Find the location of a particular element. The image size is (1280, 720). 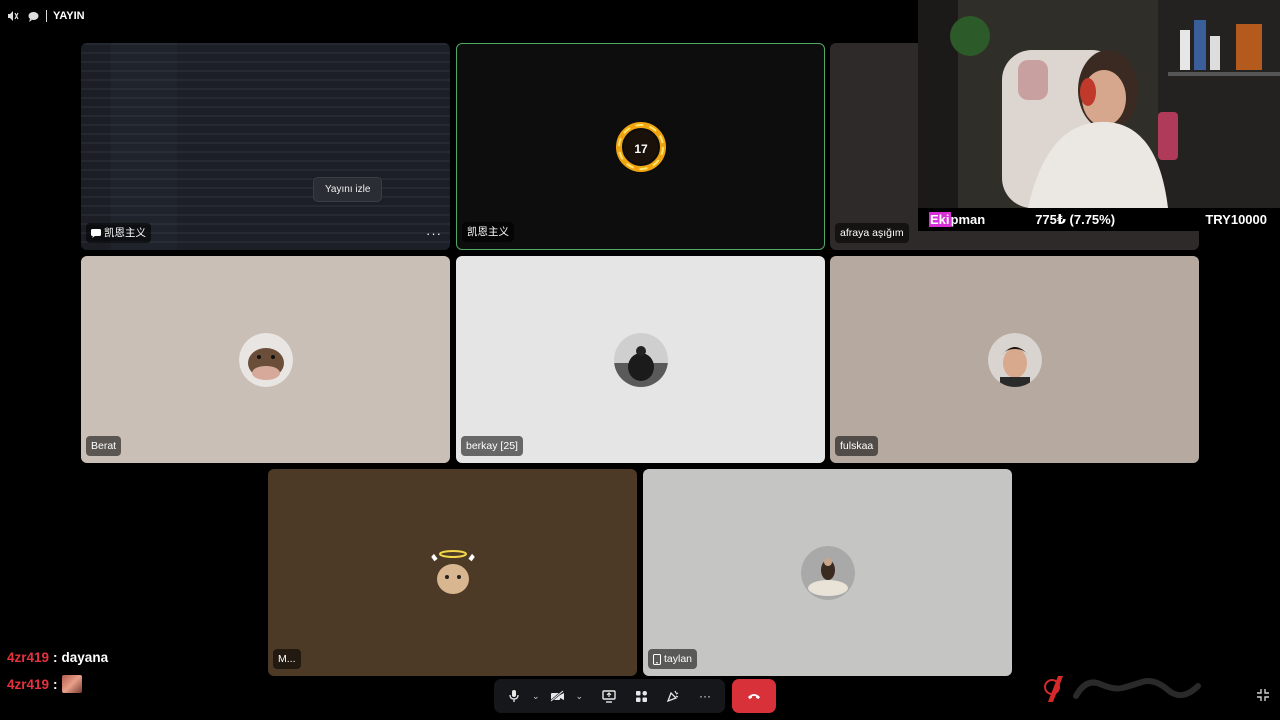

participant-name: berkay [25] is located at coordinates (492, 446).